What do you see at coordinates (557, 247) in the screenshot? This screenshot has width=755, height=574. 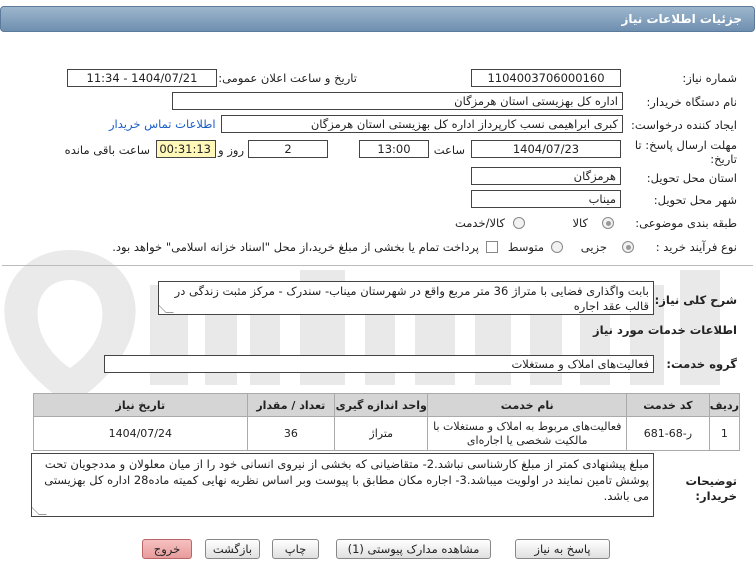 I see `process-medium-radio` at bounding box center [557, 247].